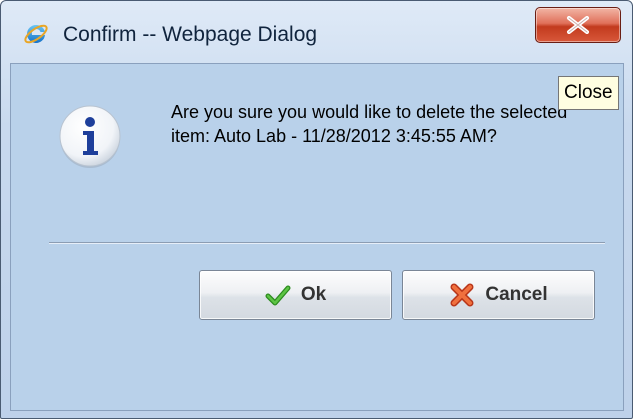 The image size is (633, 419). What do you see at coordinates (327, 243) in the screenshot?
I see `separator` at bounding box center [327, 243].